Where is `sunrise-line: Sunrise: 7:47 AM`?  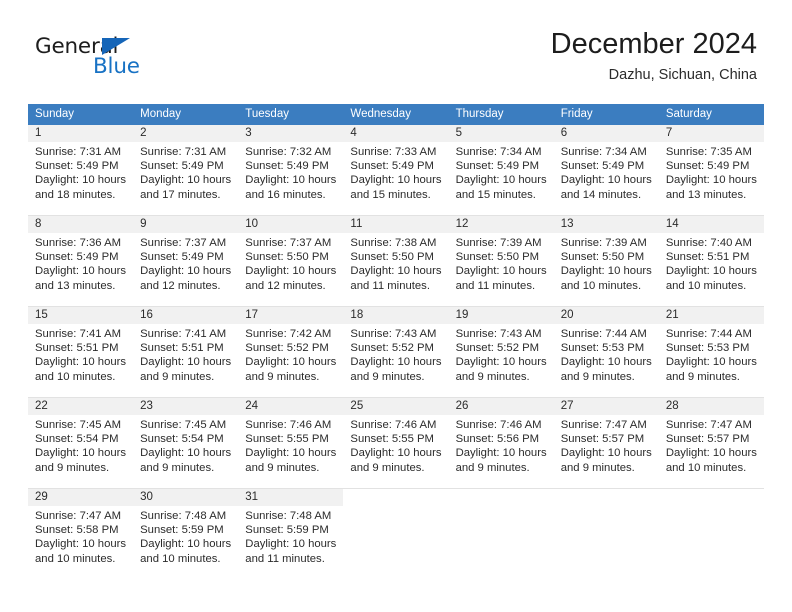 sunrise-line: Sunrise: 7:47 AM is located at coordinates (603, 425).